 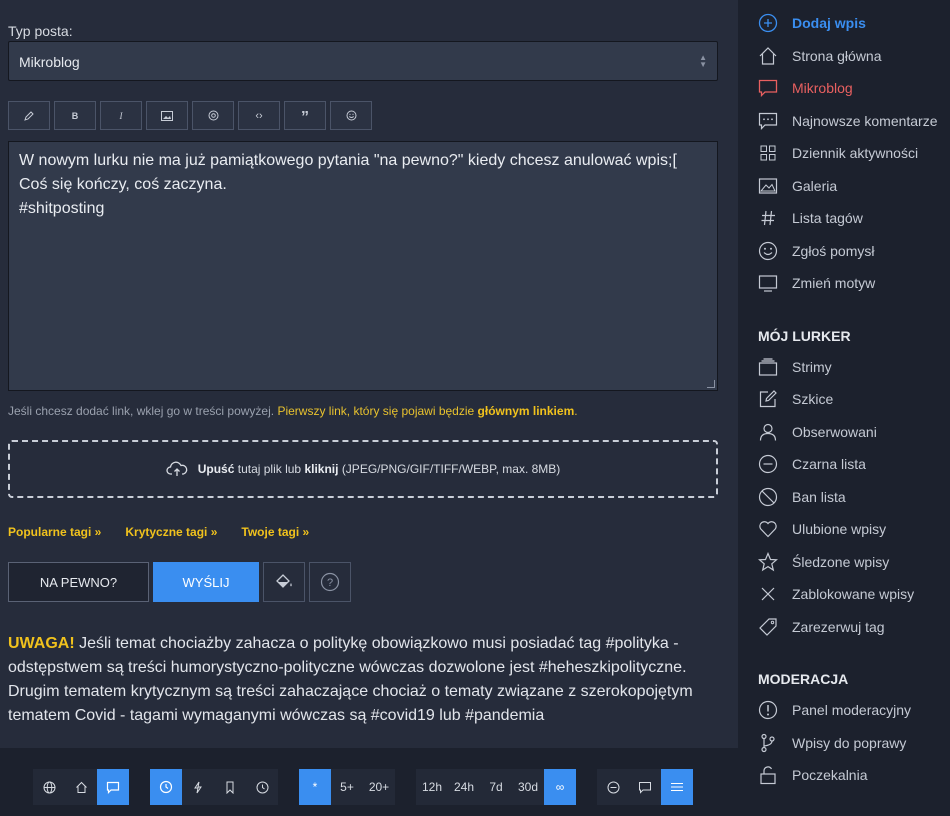 I want to click on sidebar-item-label: Ulubione wpisy, so click(x=839, y=529).